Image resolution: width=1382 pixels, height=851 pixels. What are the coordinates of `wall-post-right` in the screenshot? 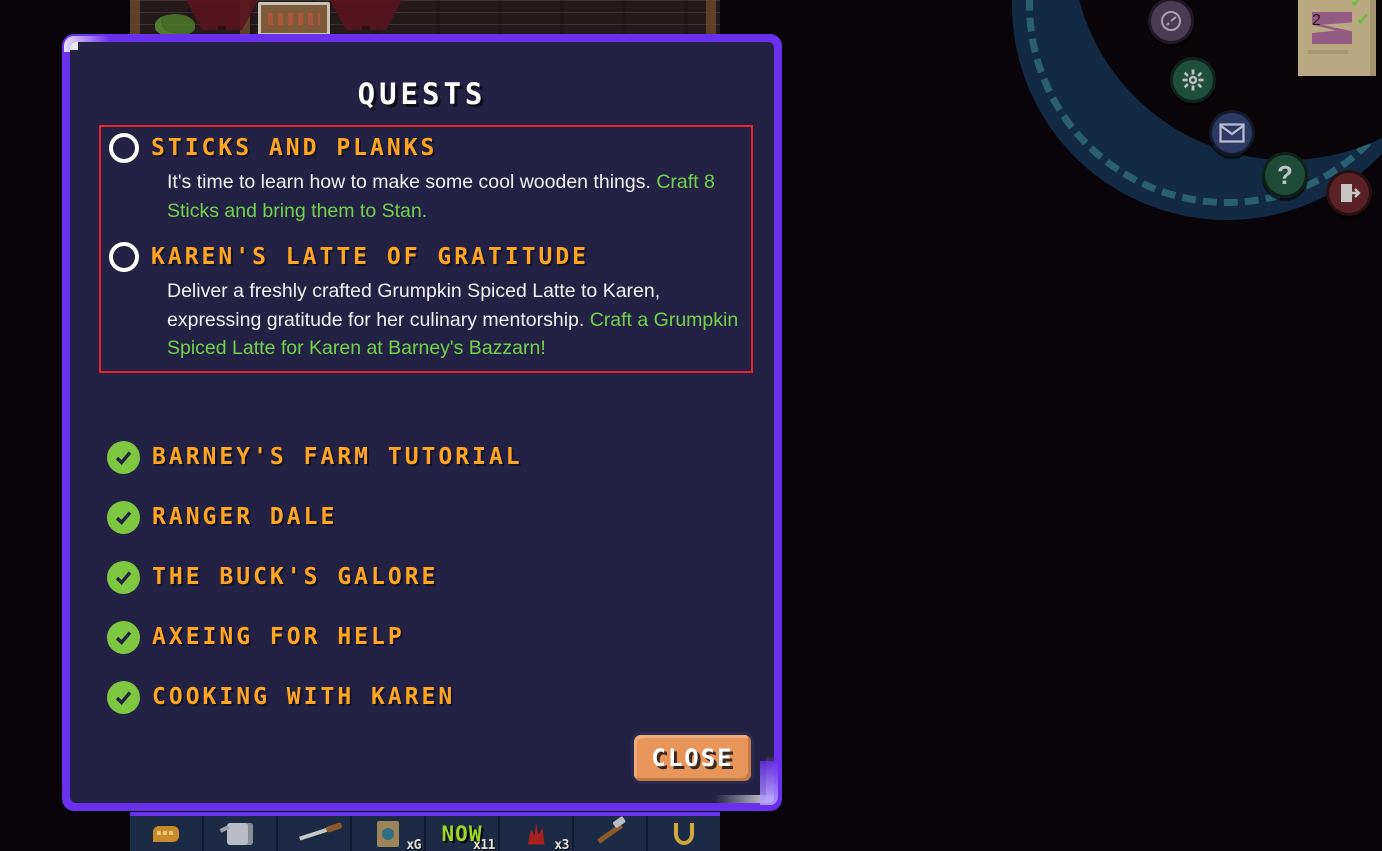 It's located at (711, 18).